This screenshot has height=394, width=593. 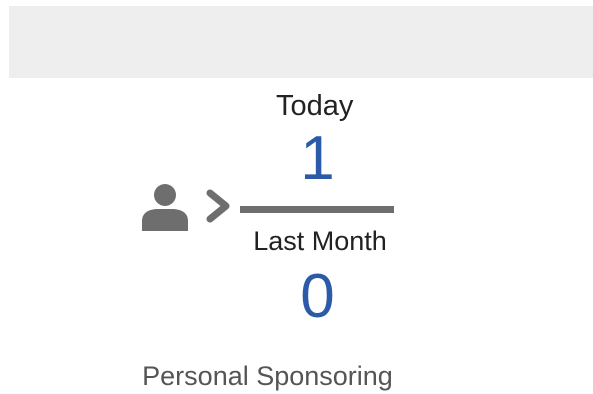 What do you see at coordinates (317, 296) in the screenshot?
I see `last-month-count: 0` at bounding box center [317, 296].